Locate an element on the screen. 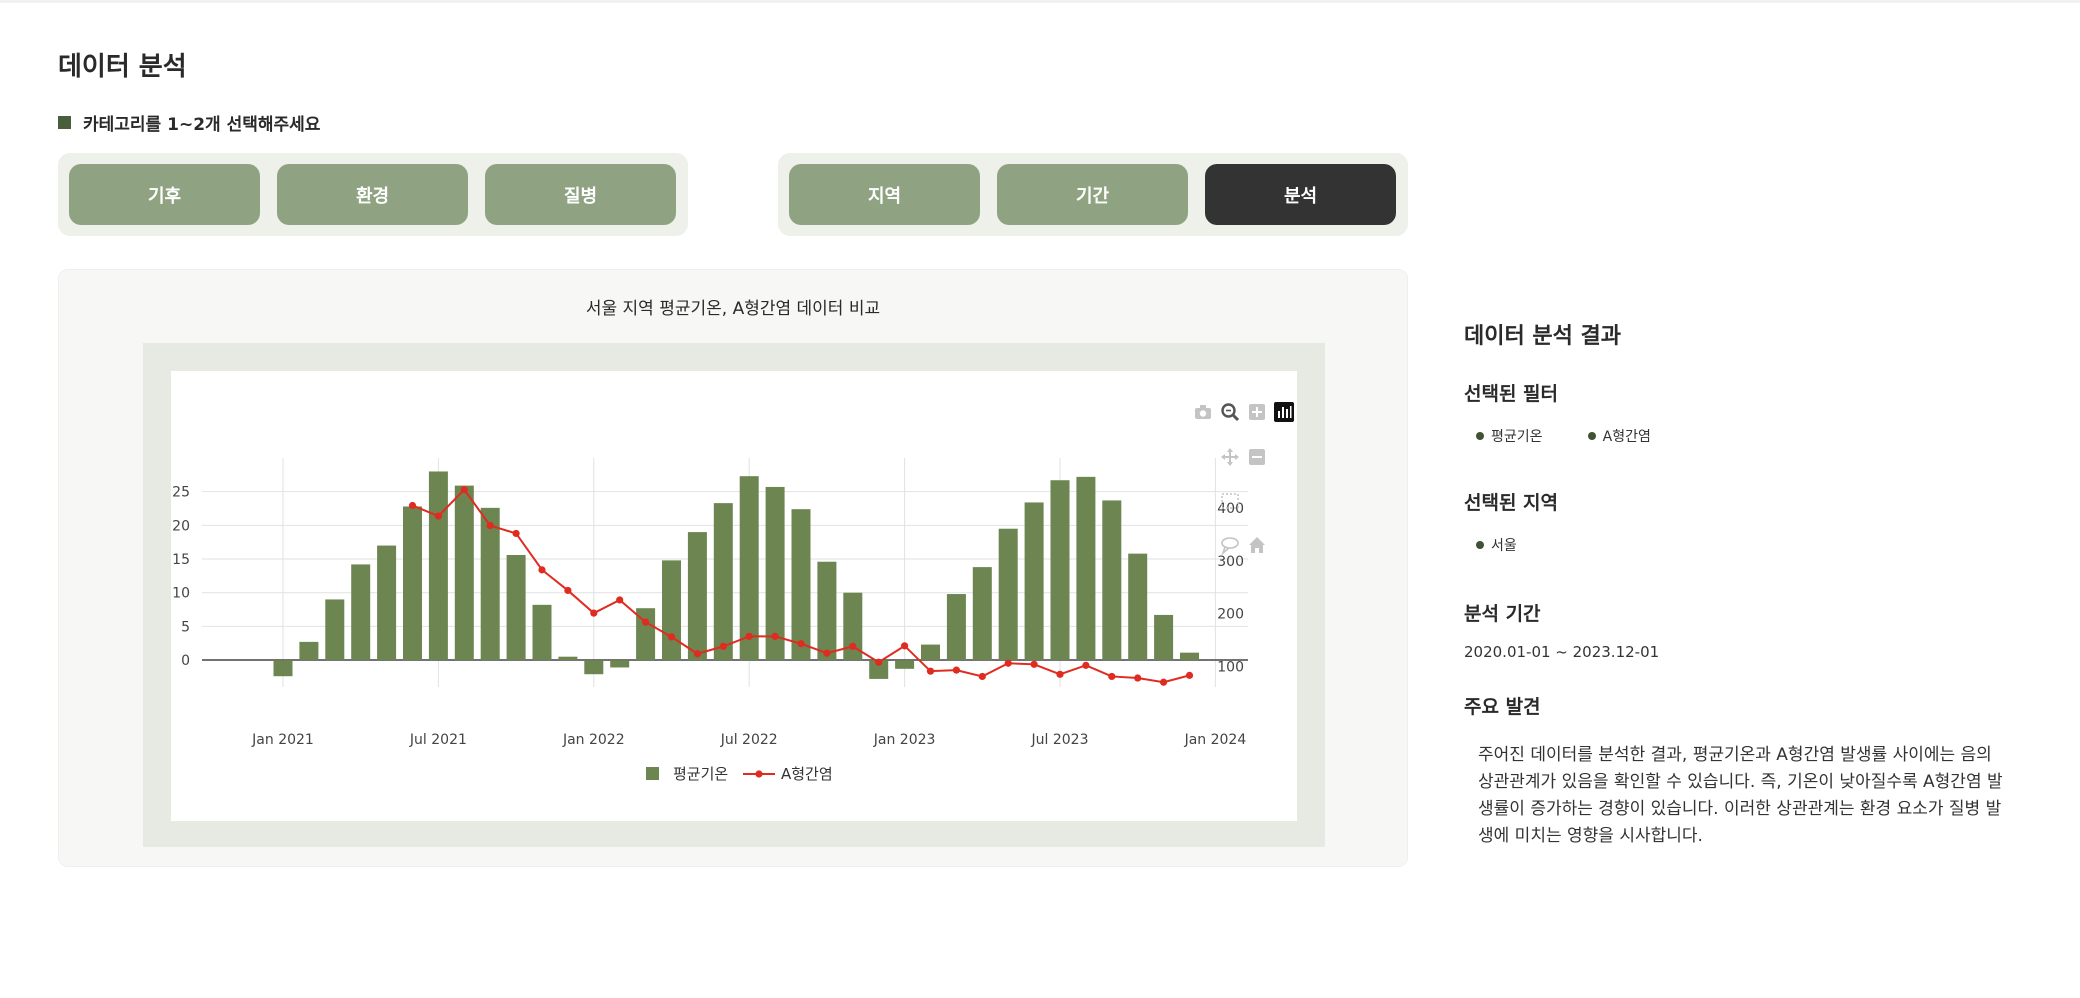  y2-tick-label: 300 is located at coordinates (1230, 562).